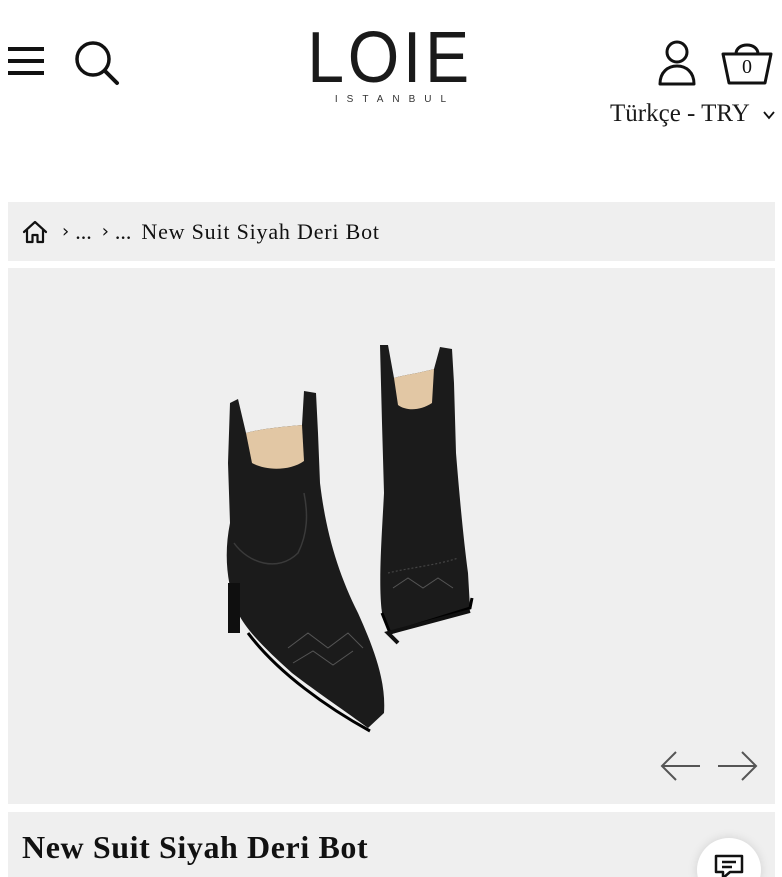 The height and width of the screenshot is (877, 782). I want to click on cart-button: 0, so click(747, 62).